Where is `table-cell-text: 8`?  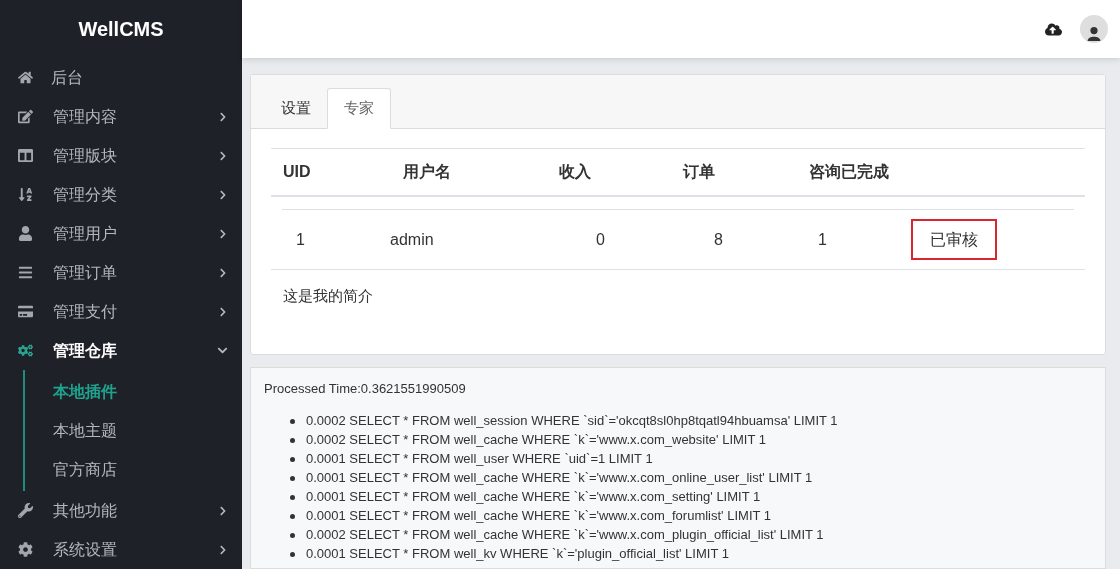 table-cell-text: 8 is located at coordinates (718, 239).